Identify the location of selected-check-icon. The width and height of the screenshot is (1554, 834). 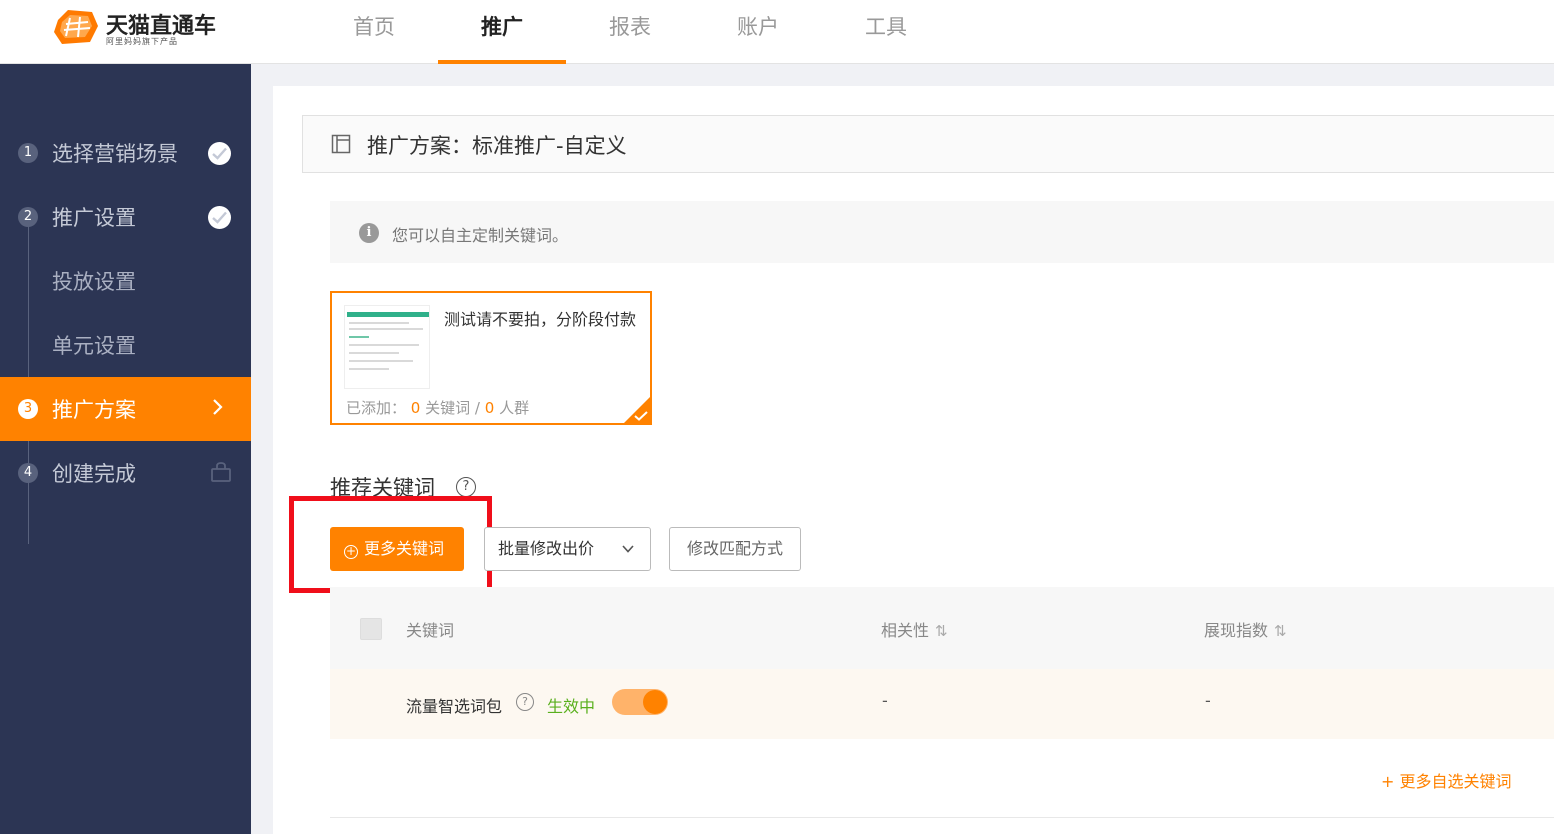
(641, 416).